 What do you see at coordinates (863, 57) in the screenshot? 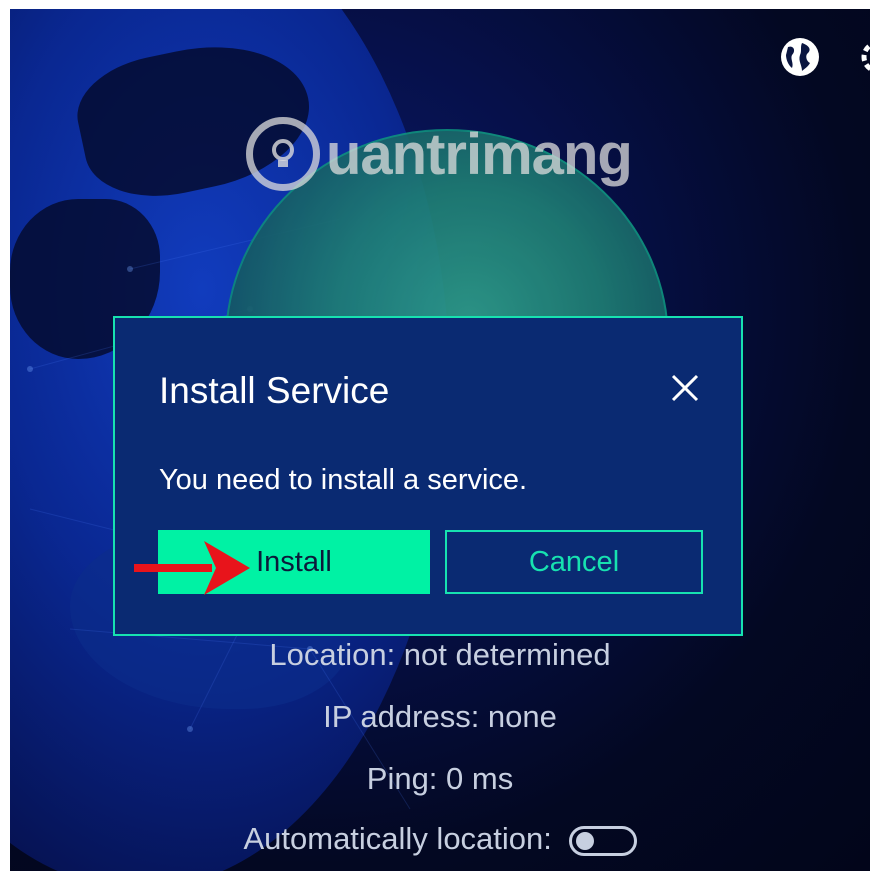
I see `settings-icon` at bounding box center [863, 57].